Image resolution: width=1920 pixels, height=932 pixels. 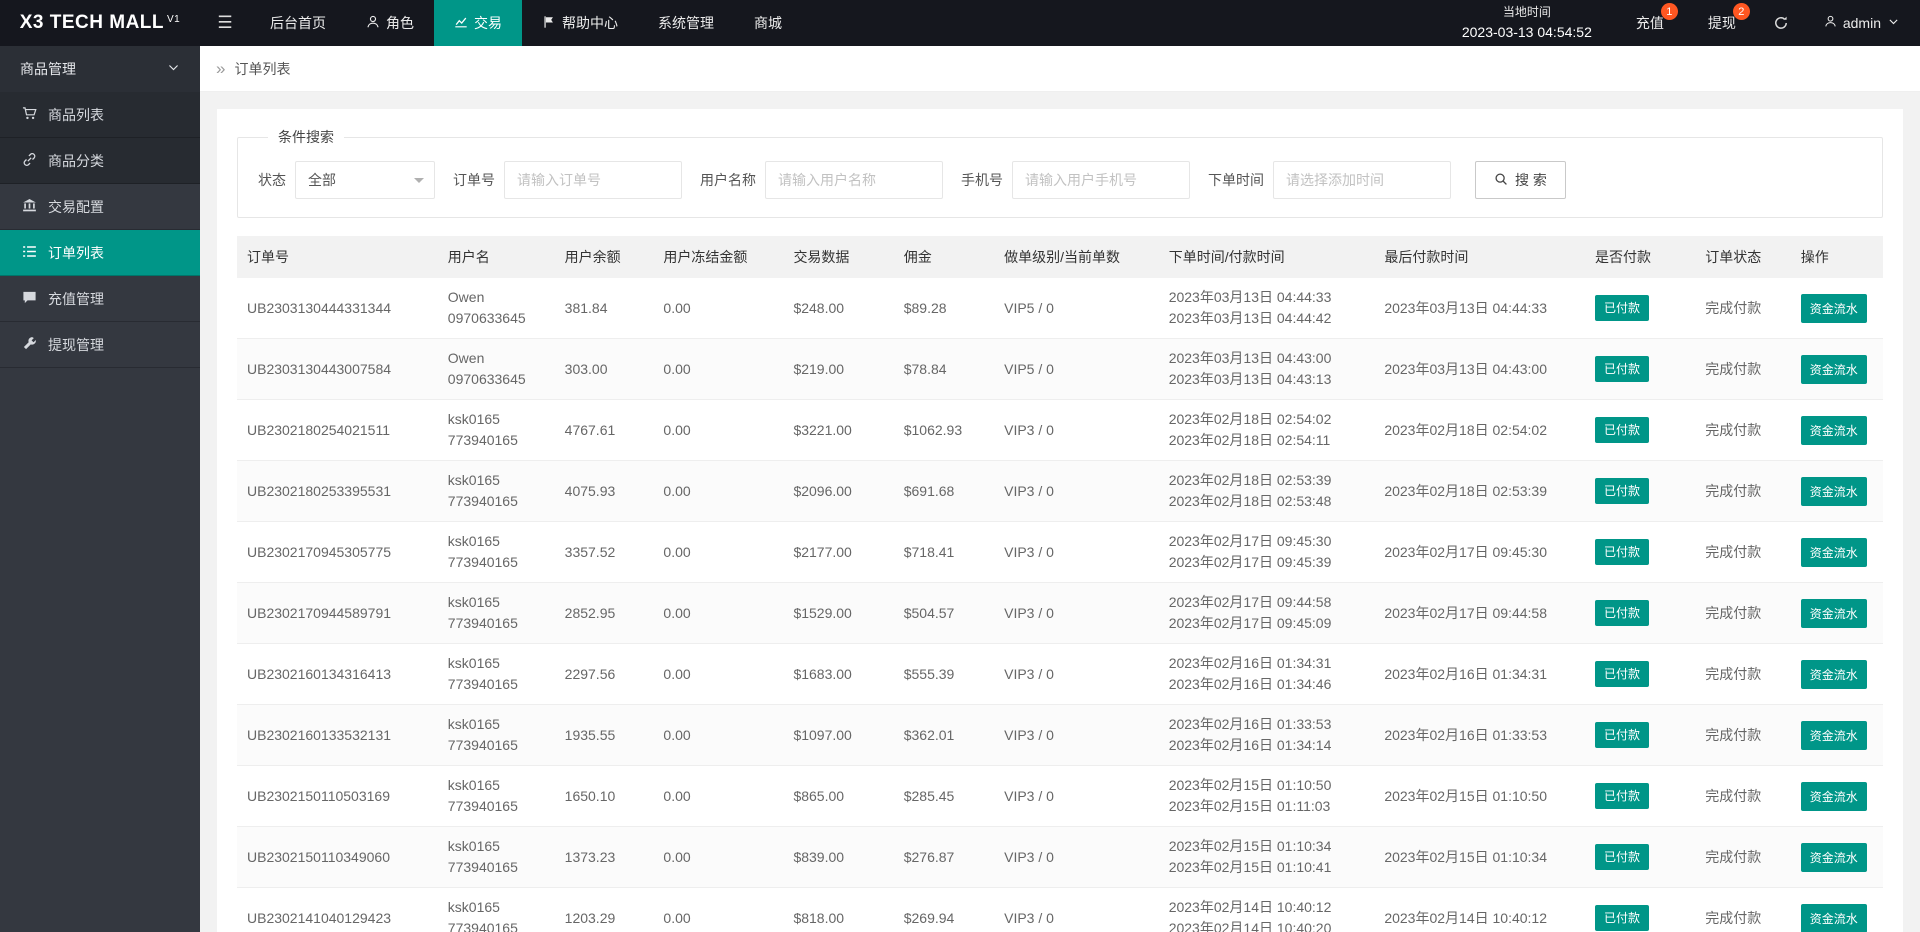 What do you see at coordinates (580, 23) in the screenshot?
I see `nav-item-help-center: 帮助中心` at bounding box center [580, 23].